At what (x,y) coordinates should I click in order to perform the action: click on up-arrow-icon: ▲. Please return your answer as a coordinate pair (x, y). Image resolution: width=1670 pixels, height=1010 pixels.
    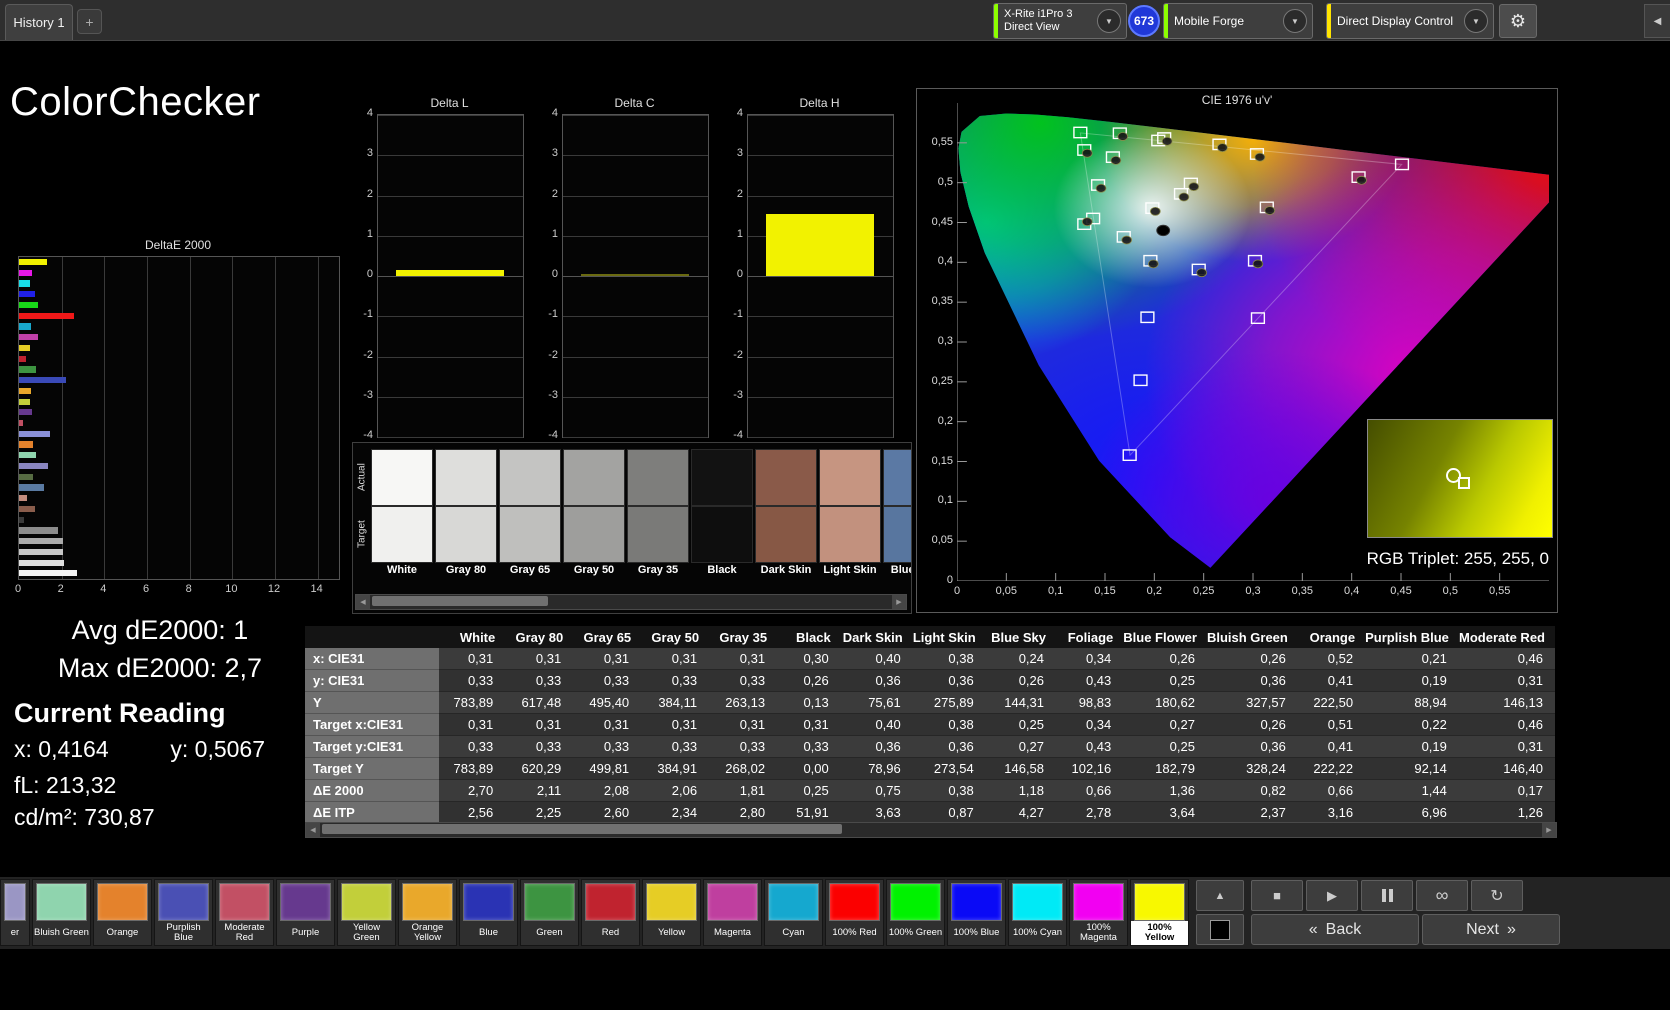
    Looking at the image, I should click on (1220, 895).